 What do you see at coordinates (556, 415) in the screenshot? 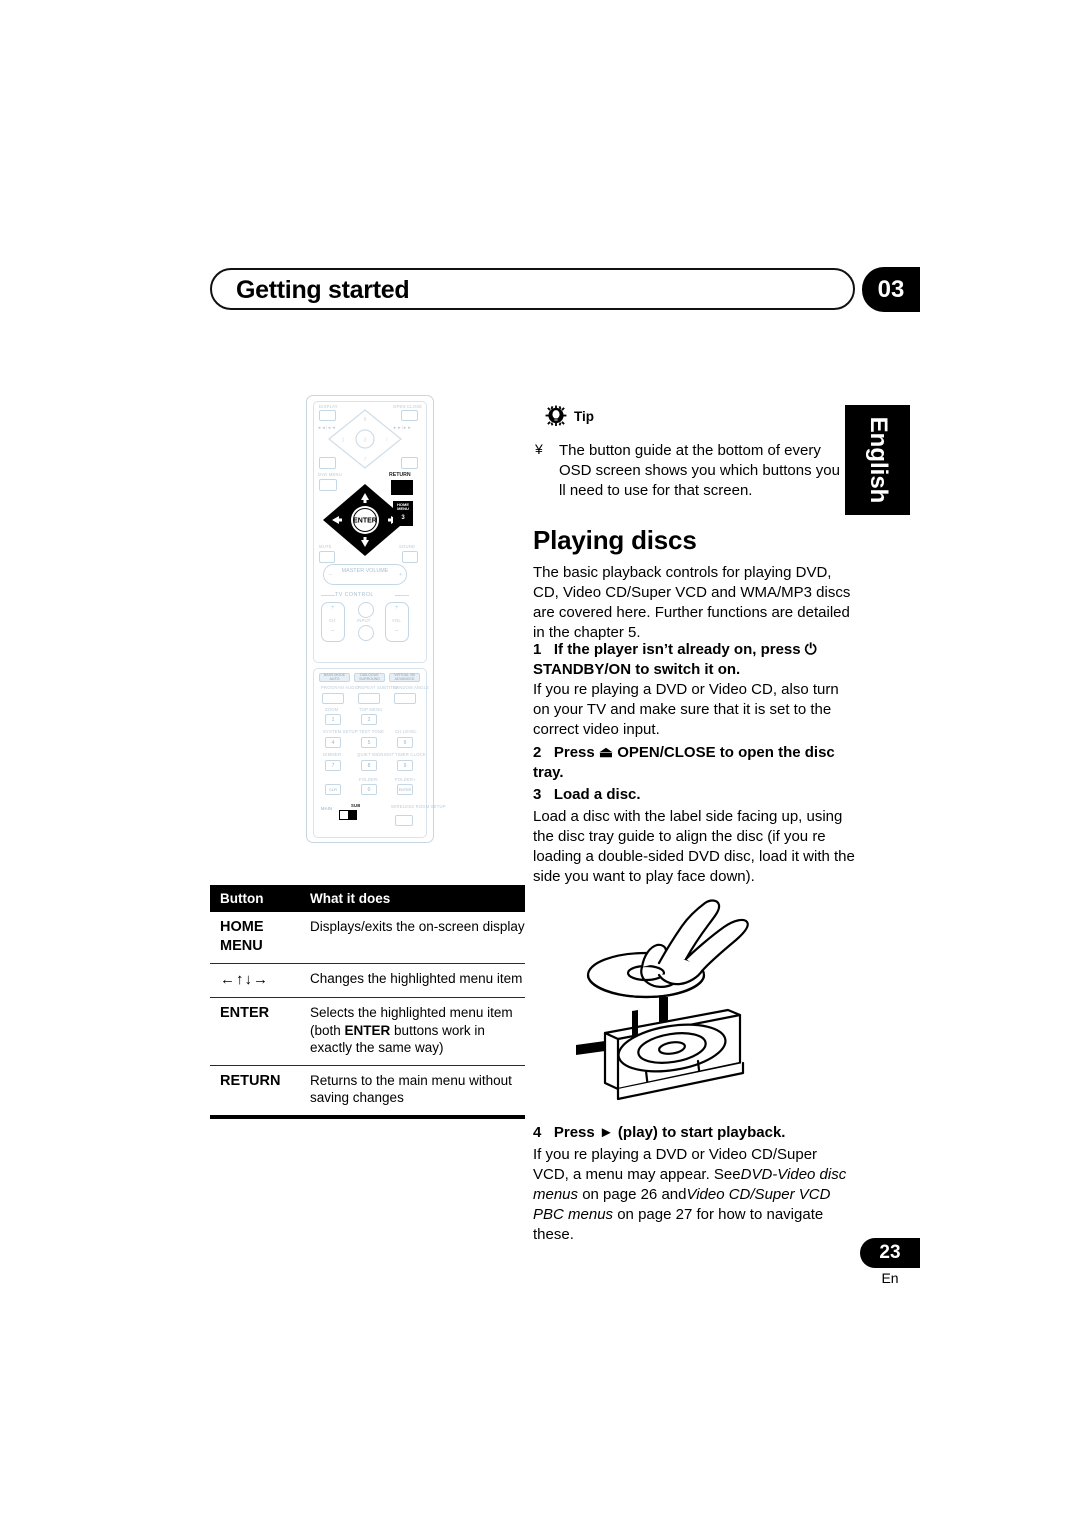
I see `lightbulb-icon` at bounding box center [556, 415].